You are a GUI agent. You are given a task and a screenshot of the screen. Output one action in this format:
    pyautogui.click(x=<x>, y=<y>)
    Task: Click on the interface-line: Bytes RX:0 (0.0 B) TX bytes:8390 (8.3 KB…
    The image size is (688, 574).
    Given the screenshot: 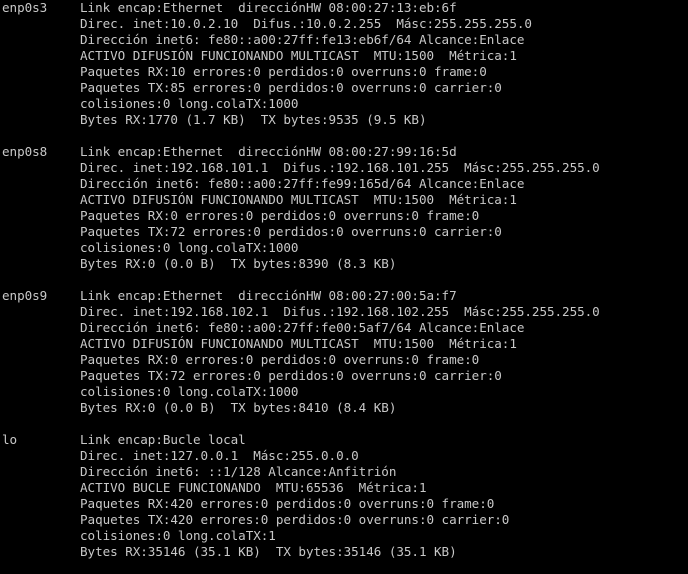 What is the action you would take?
    pyautogui.click(x=345, y=264)
    